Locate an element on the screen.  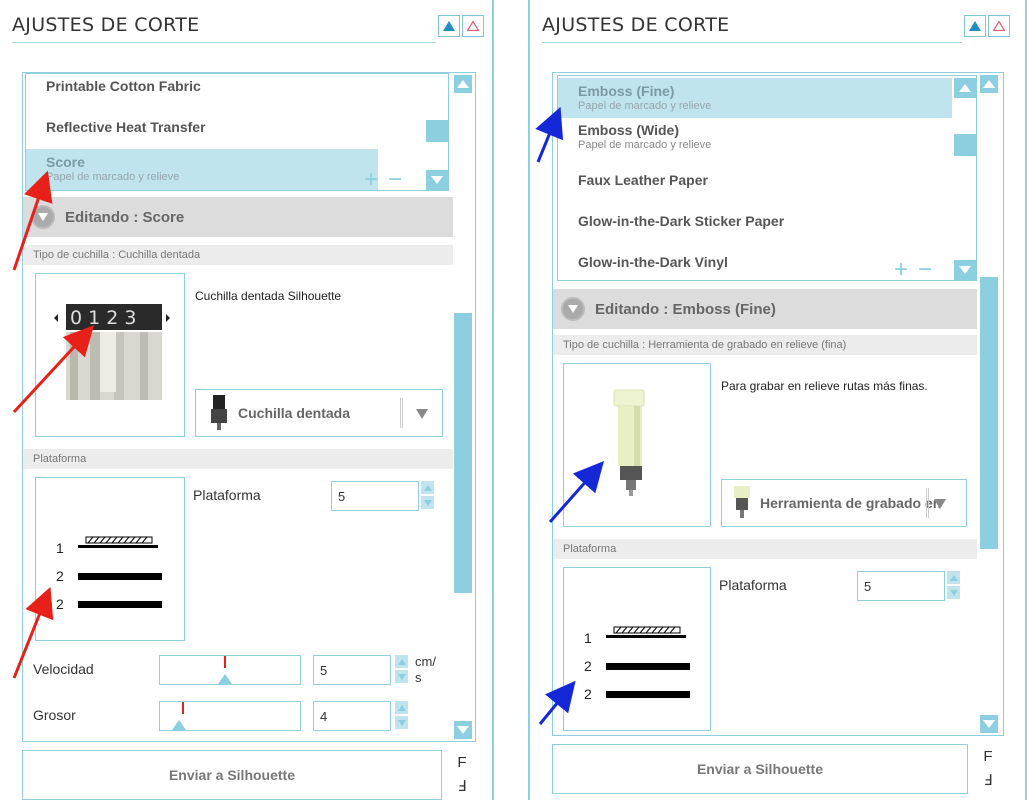
thickness-input: 4 is located at coordinates (352, 716).